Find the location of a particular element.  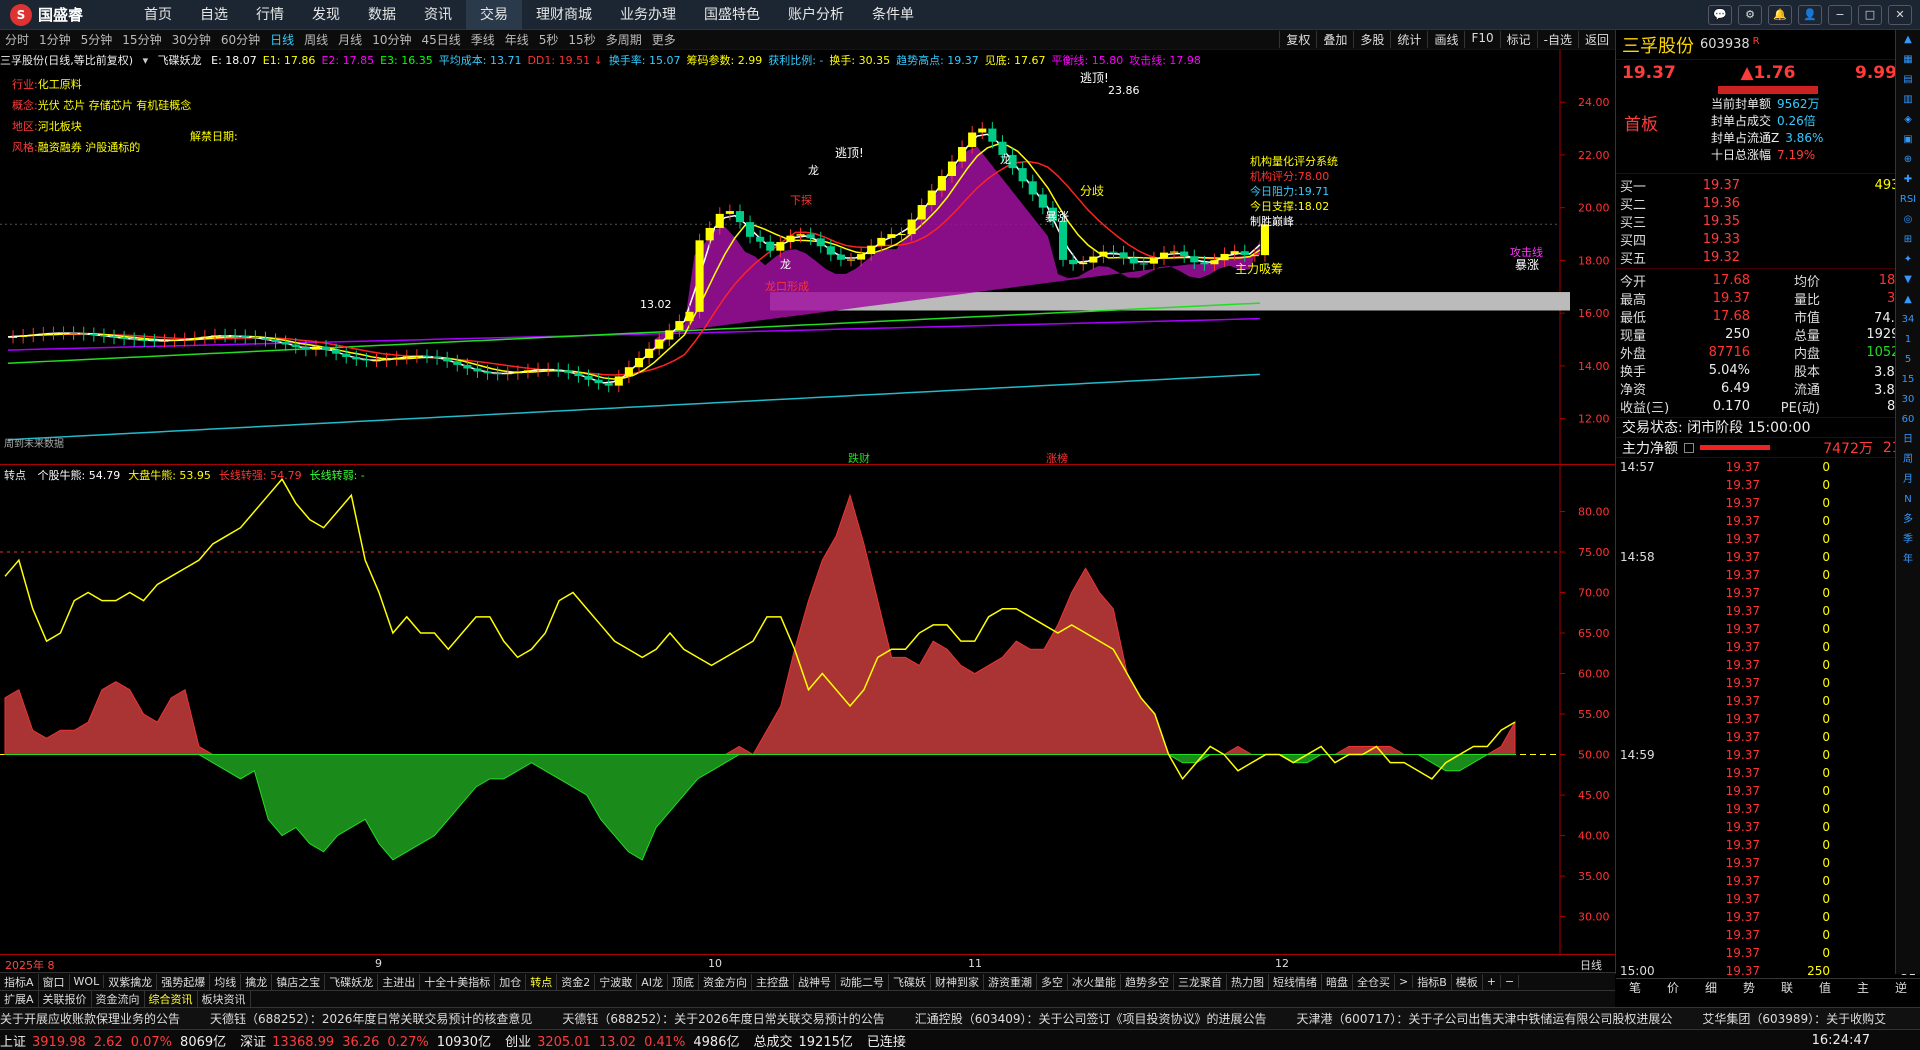

indicator-tab: + is located at coordinates (1492, 981).